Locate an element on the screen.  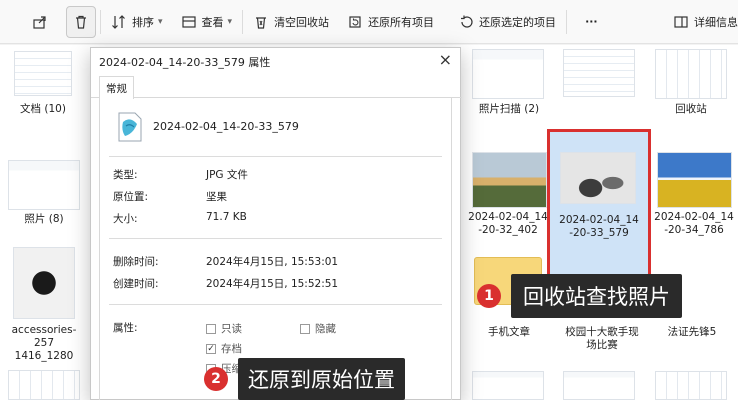
type-label: 类型: is located at coordinates (125, 175).